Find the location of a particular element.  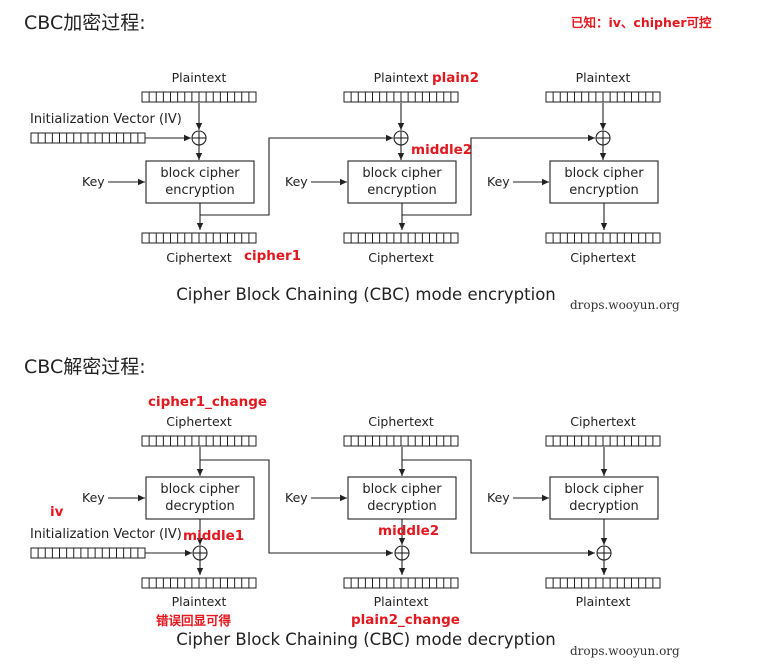

dec-plaintext-label-2: Plaintext is located at coordinates (401, 601).